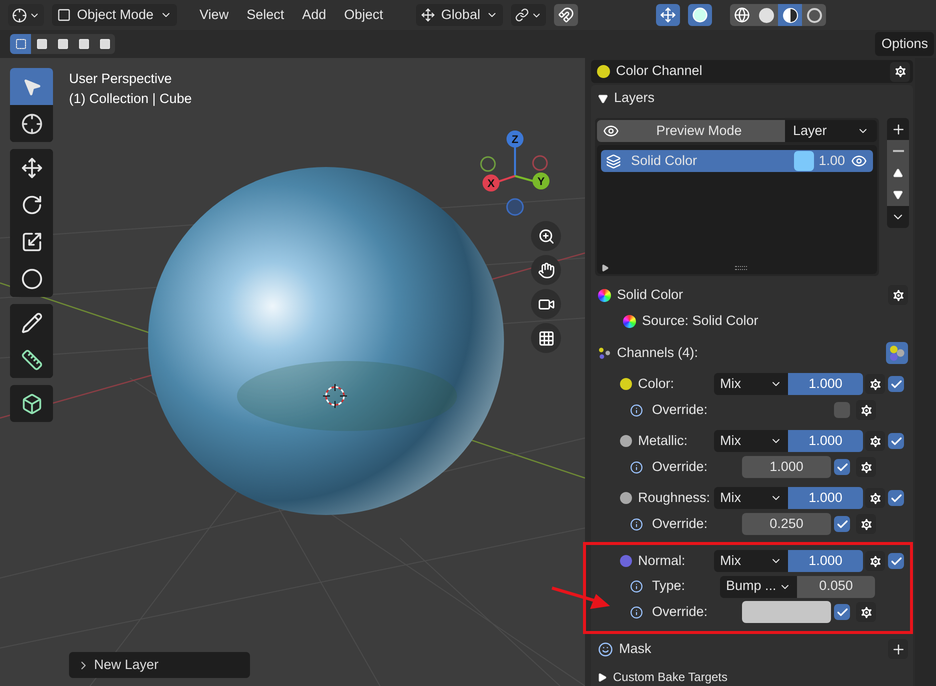 This screenshot has width=936, height=686. I want to click on channel-name: Normal:, so click(662, 561).